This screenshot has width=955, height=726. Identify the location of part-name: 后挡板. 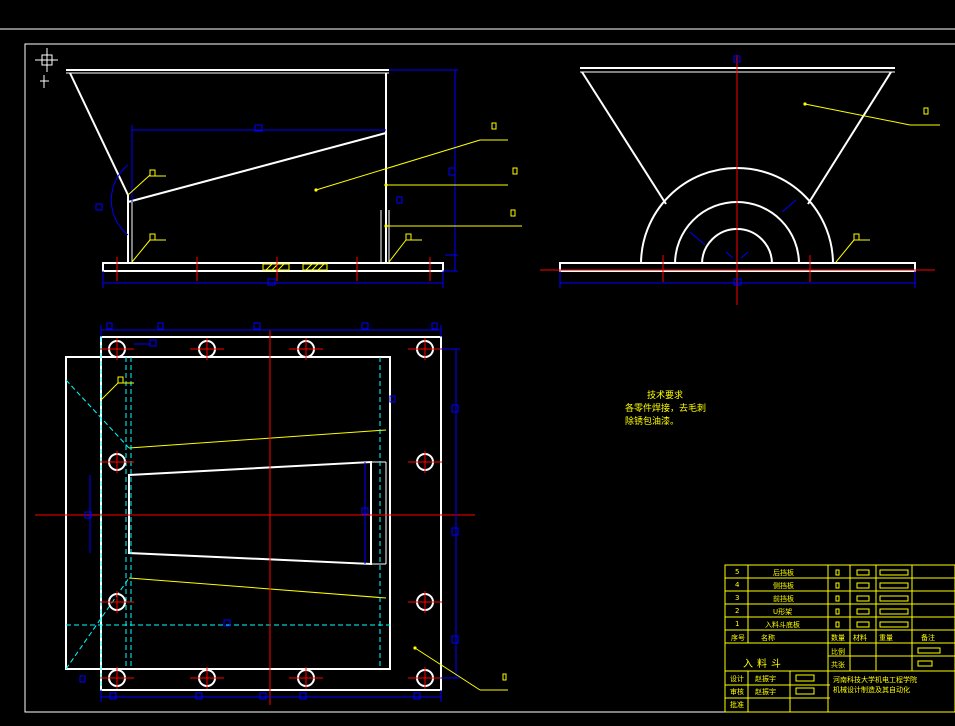
(783, 573).